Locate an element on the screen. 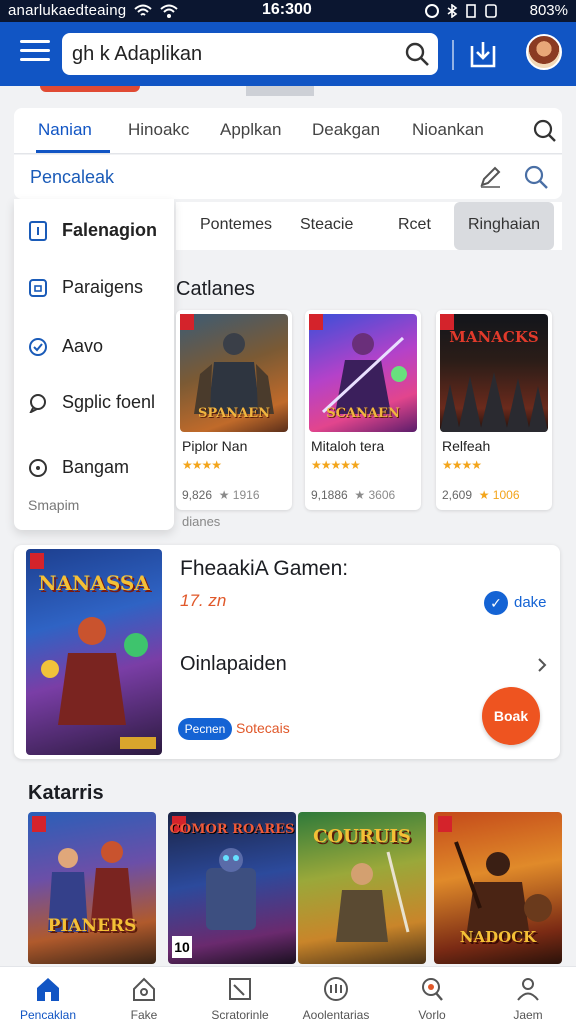 The width and height of the screenshot is (576, 1024). search-input is located at coordinates (232, 54).